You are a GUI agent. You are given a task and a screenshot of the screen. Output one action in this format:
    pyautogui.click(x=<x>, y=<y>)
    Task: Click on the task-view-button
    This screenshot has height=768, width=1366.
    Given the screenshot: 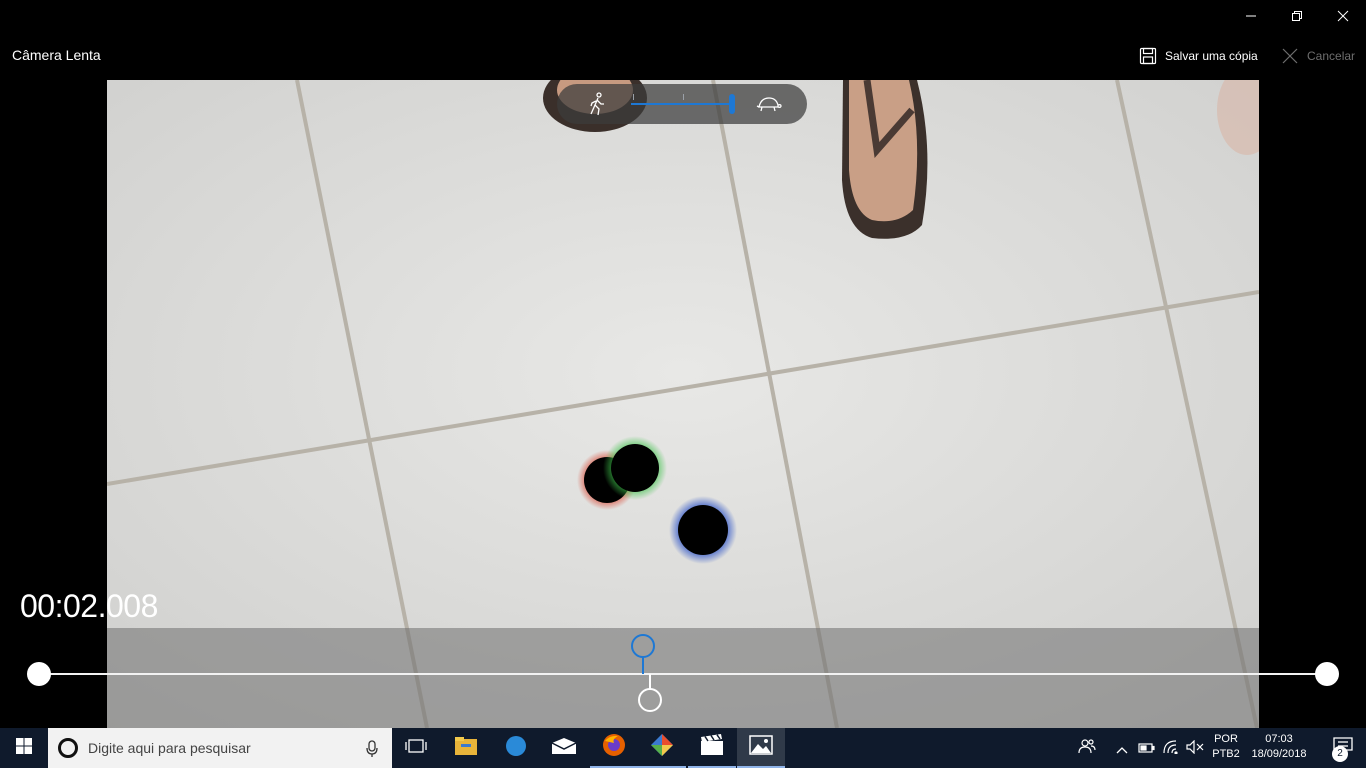 What is the action you would take?
    pyautogui.click(x=416, y=748)
    